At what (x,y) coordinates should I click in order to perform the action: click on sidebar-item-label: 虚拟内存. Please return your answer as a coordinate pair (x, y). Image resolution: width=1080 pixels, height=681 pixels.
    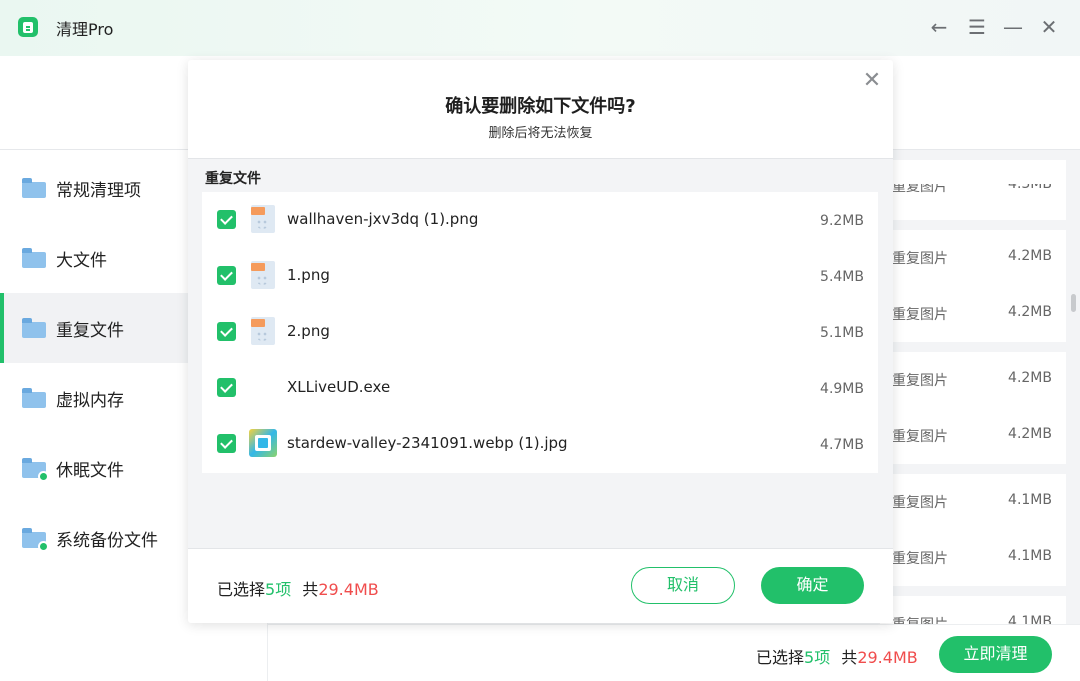
    Looking at the image, I should click on (90, 400).